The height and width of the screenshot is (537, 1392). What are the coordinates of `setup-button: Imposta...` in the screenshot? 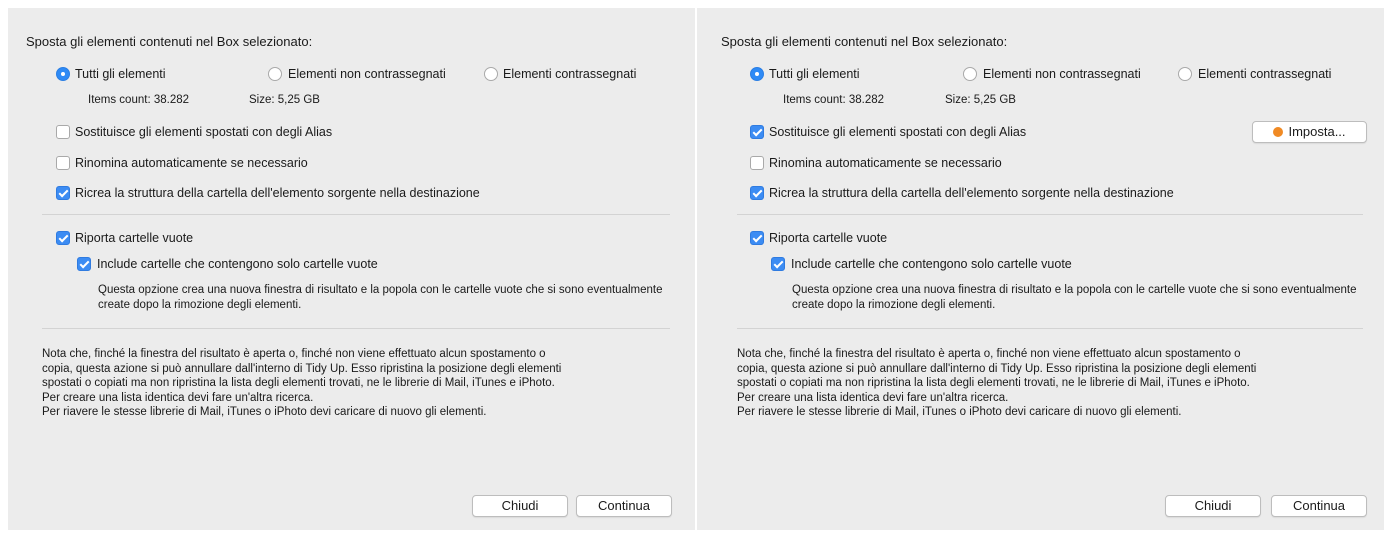 It's located at (1309, 132).